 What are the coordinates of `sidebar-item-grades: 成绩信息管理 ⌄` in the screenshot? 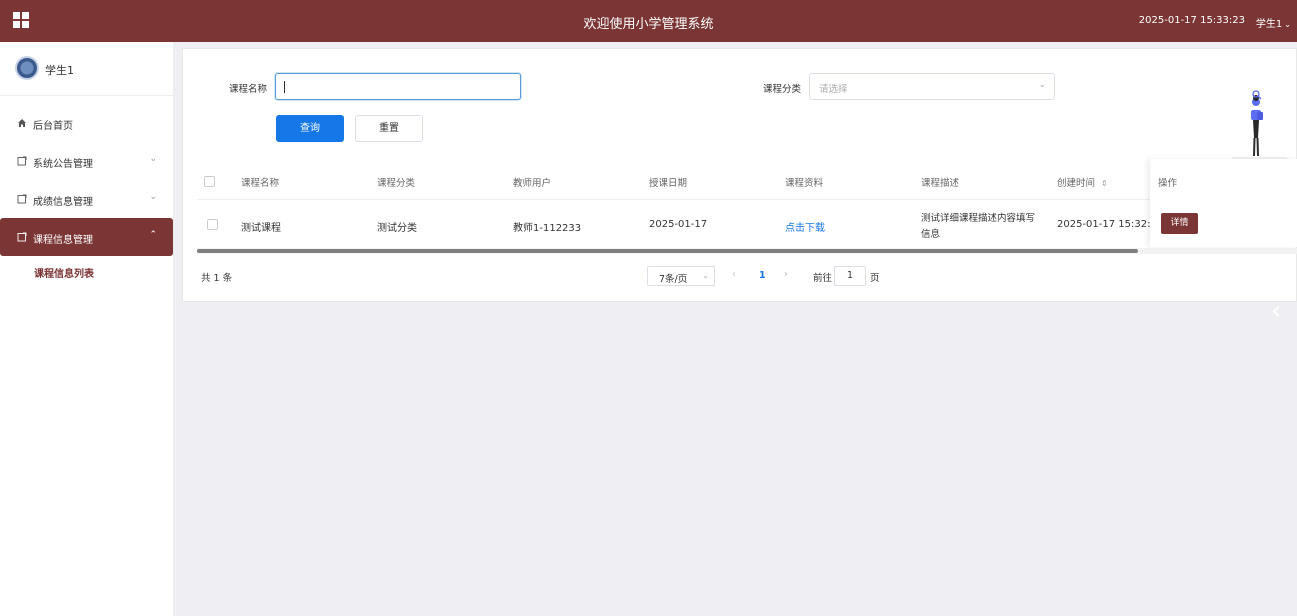 It's located at (86, 199).